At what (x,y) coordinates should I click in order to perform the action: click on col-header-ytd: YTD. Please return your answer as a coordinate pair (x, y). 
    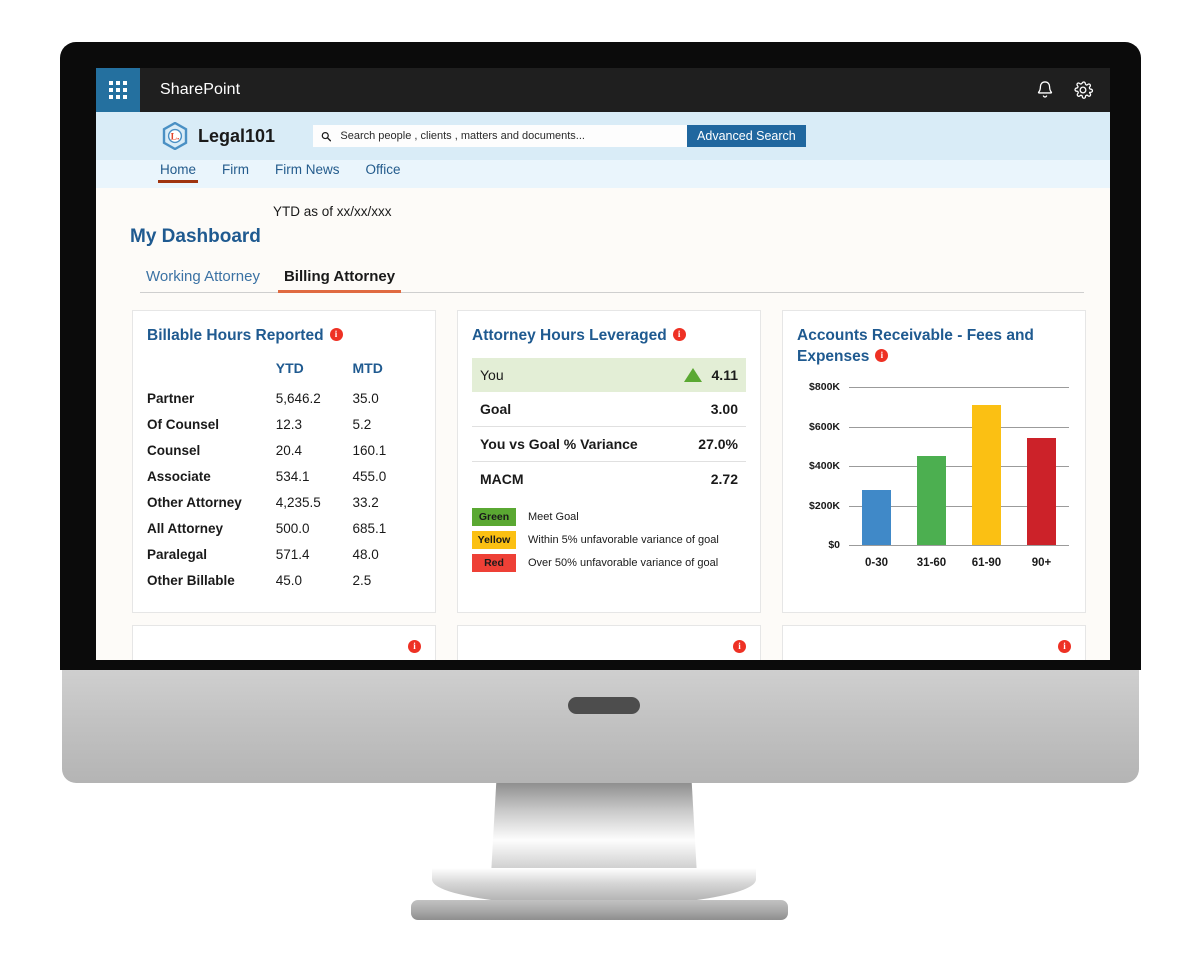
    Looking at the image, I should click on (289, 368).